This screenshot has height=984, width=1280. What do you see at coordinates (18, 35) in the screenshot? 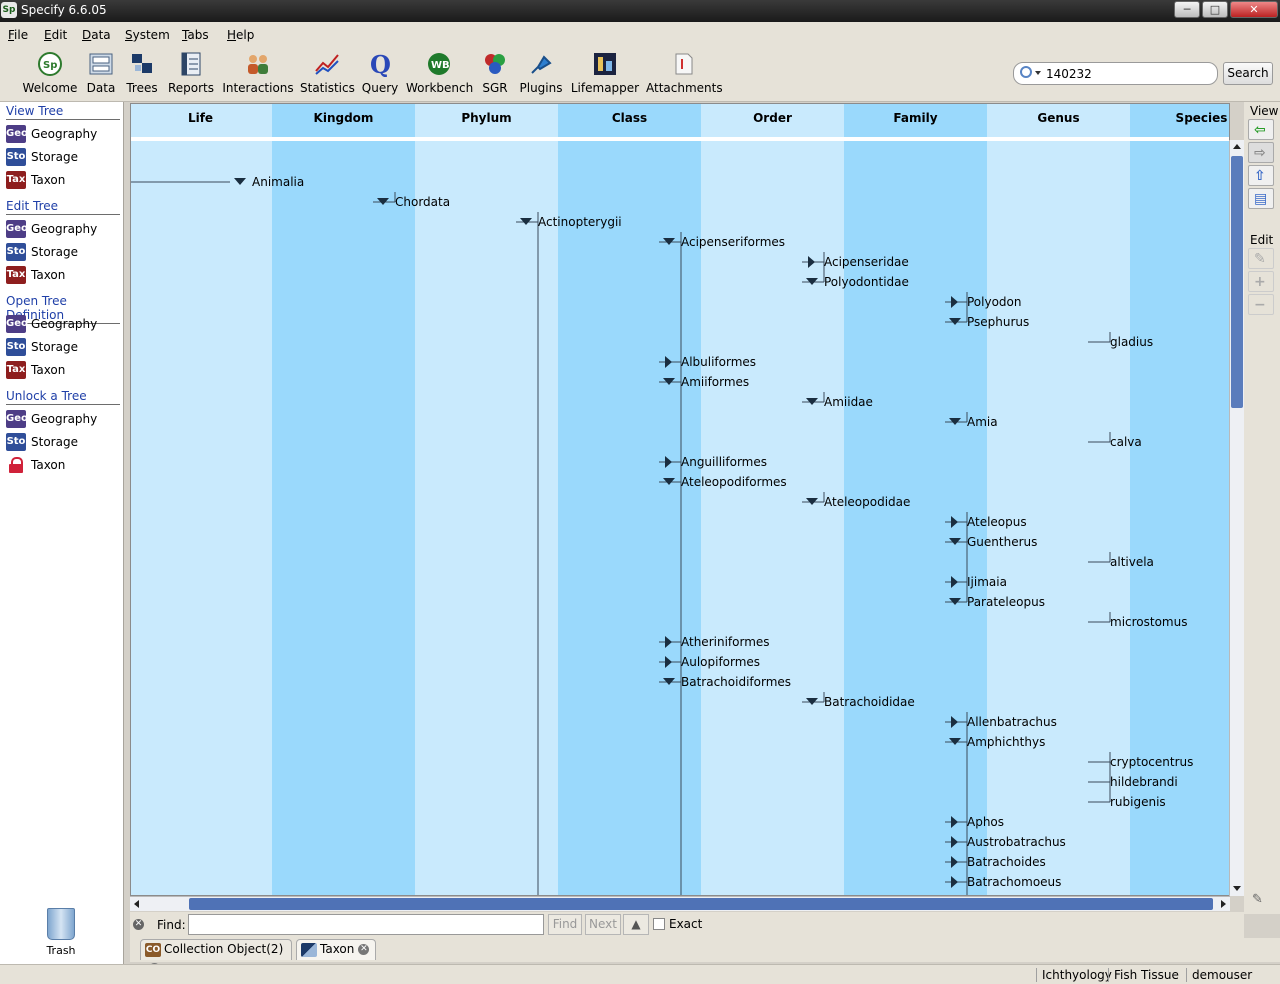
I see `menu-file: File` at bounding box center [18, 35].